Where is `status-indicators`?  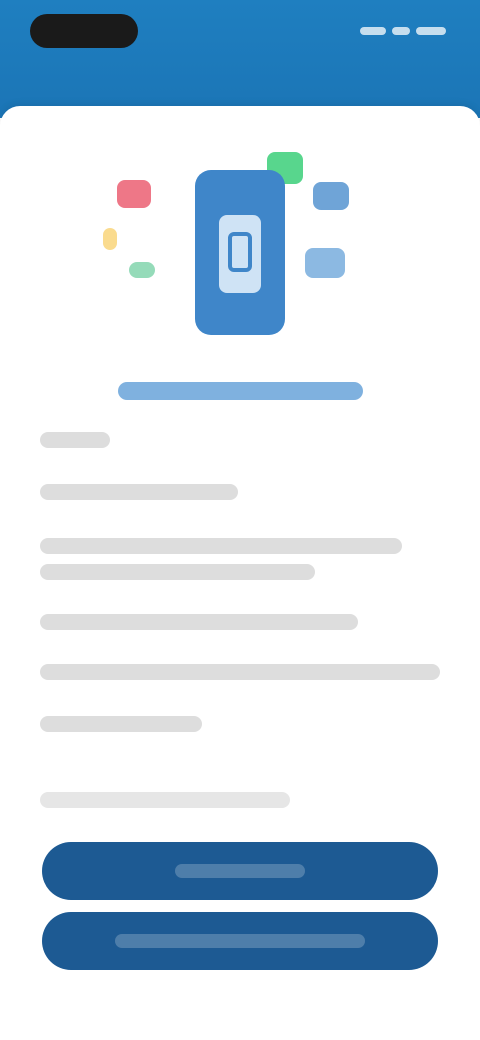
status-indicators is located at coordinates (403, 31).